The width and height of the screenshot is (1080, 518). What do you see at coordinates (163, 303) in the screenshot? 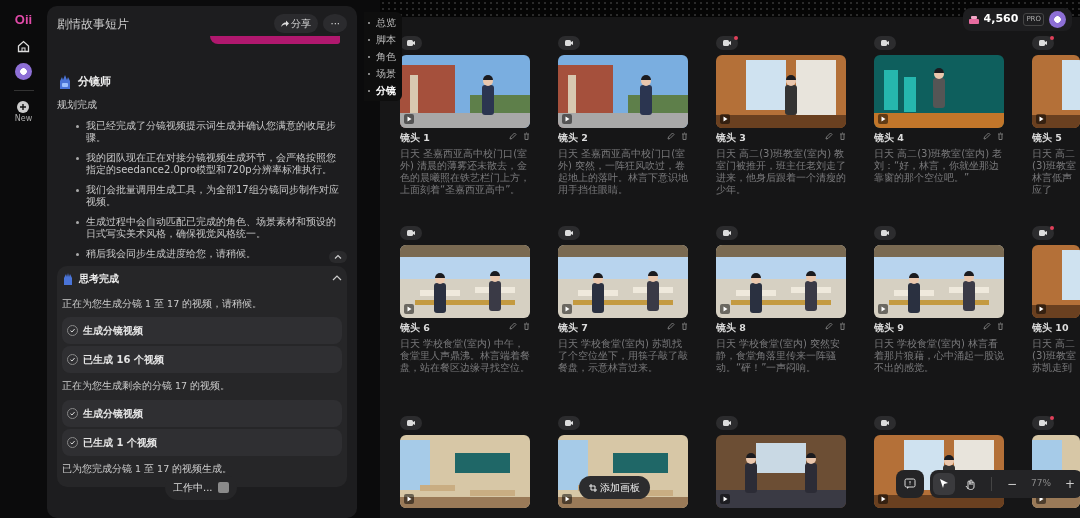
I see `status-text: 正在为您生成分镜 1 至 17 的视频，请稍候。` at bounding box center [163, 303].